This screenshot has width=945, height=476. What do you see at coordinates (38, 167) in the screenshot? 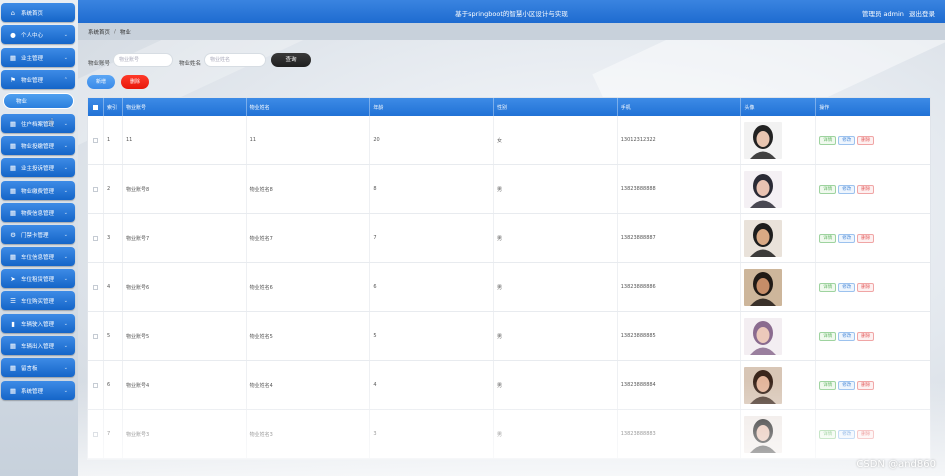
I see `sidebar-item-complaints: ▦ 业主投诉管理 ⌄` at bounding box center [38, 167].